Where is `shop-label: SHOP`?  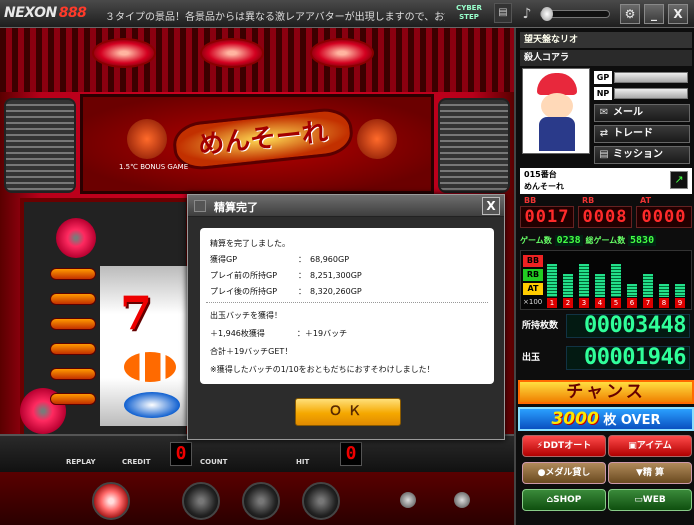 shop-label: SHOP is located at coordinates (567, 500).